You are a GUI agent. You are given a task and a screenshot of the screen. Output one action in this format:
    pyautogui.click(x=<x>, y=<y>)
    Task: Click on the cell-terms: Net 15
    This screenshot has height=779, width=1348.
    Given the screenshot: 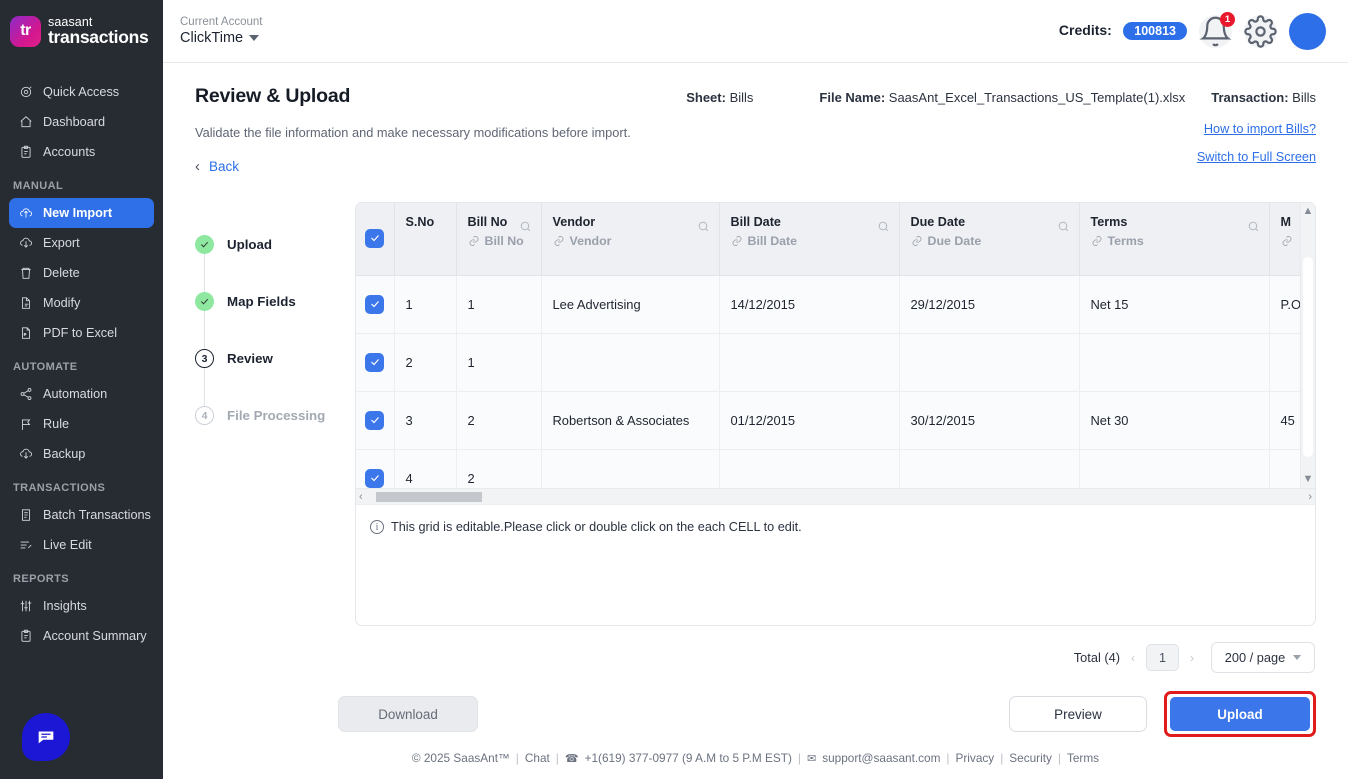 What is the action you would take?
    pyautogui.click(x=1174, y=304)
    